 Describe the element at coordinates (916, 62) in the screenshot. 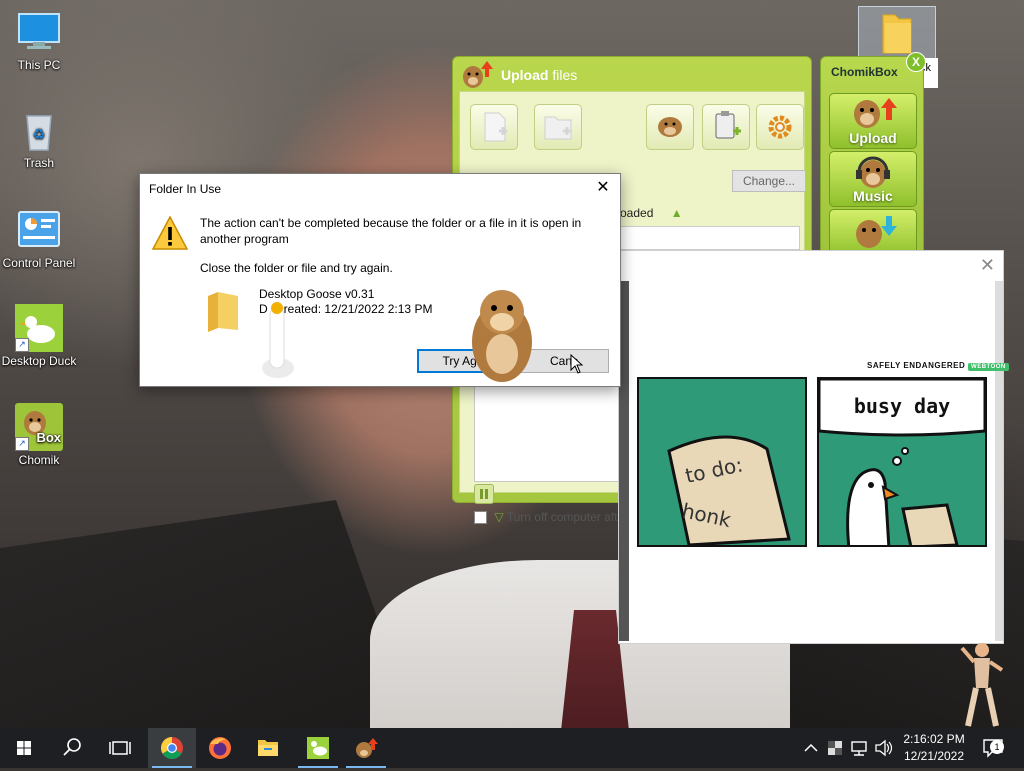

I see `chomikbox-sidebar-close-button: X` at that location.